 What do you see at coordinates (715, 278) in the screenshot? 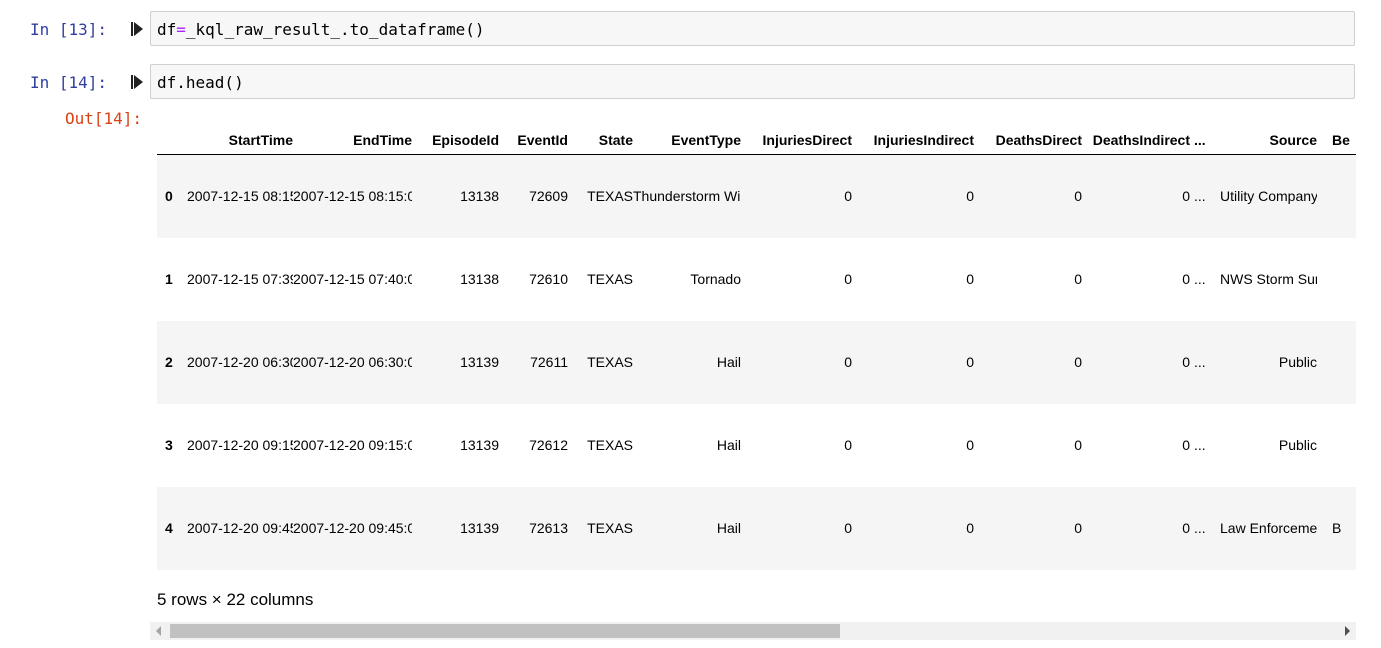
I see `table-cell: Tornado` at bounding box center [715, 278].